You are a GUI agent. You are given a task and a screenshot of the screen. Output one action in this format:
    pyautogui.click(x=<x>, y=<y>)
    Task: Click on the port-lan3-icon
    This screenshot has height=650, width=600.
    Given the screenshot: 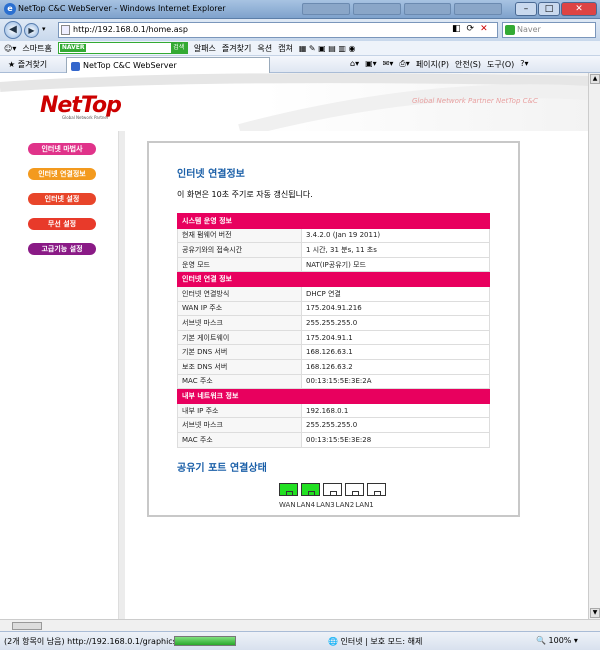 What is the action you would take?
    pyautogui.click(x=332, y=489)
    